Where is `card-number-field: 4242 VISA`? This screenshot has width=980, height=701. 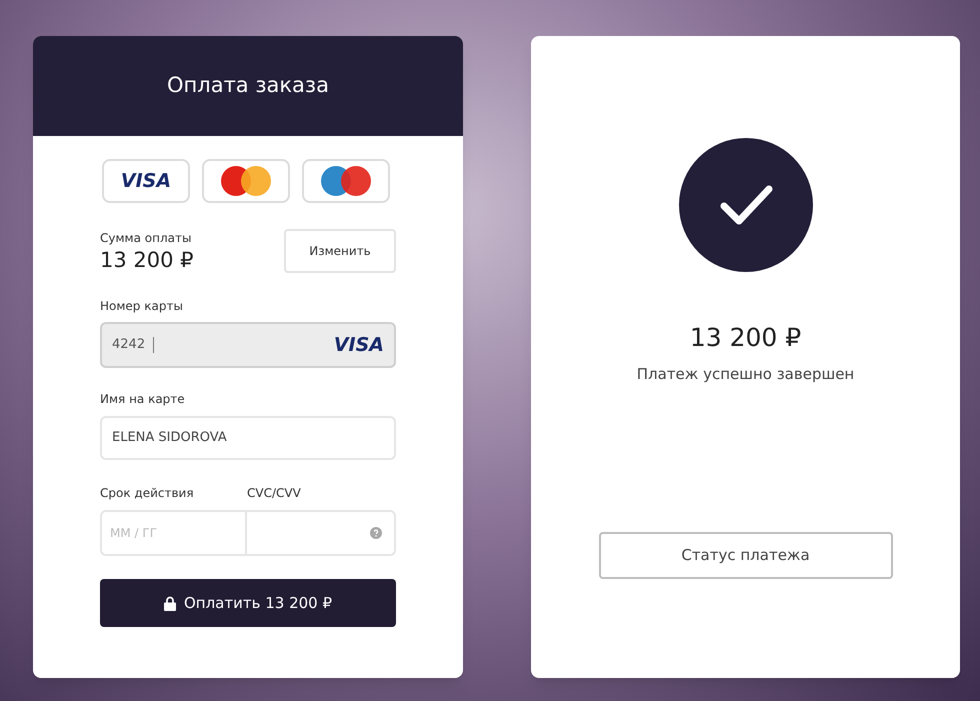 card-number-field: 4242 VISA is located at coordinates (248, 345).